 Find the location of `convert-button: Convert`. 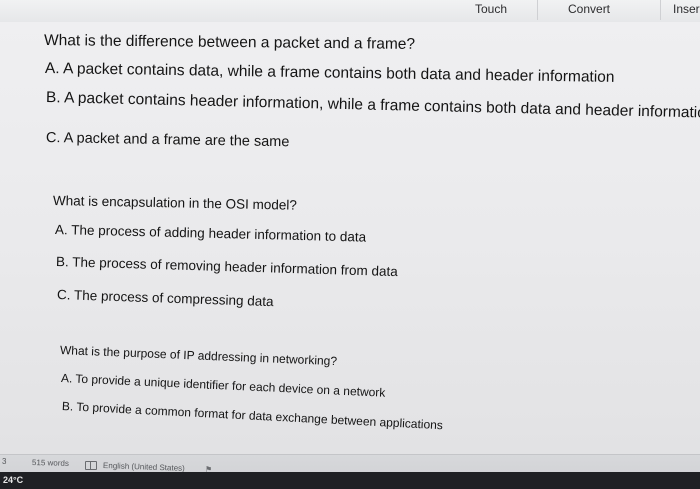

convert-button: Convert is located at coordinates (599, 10).